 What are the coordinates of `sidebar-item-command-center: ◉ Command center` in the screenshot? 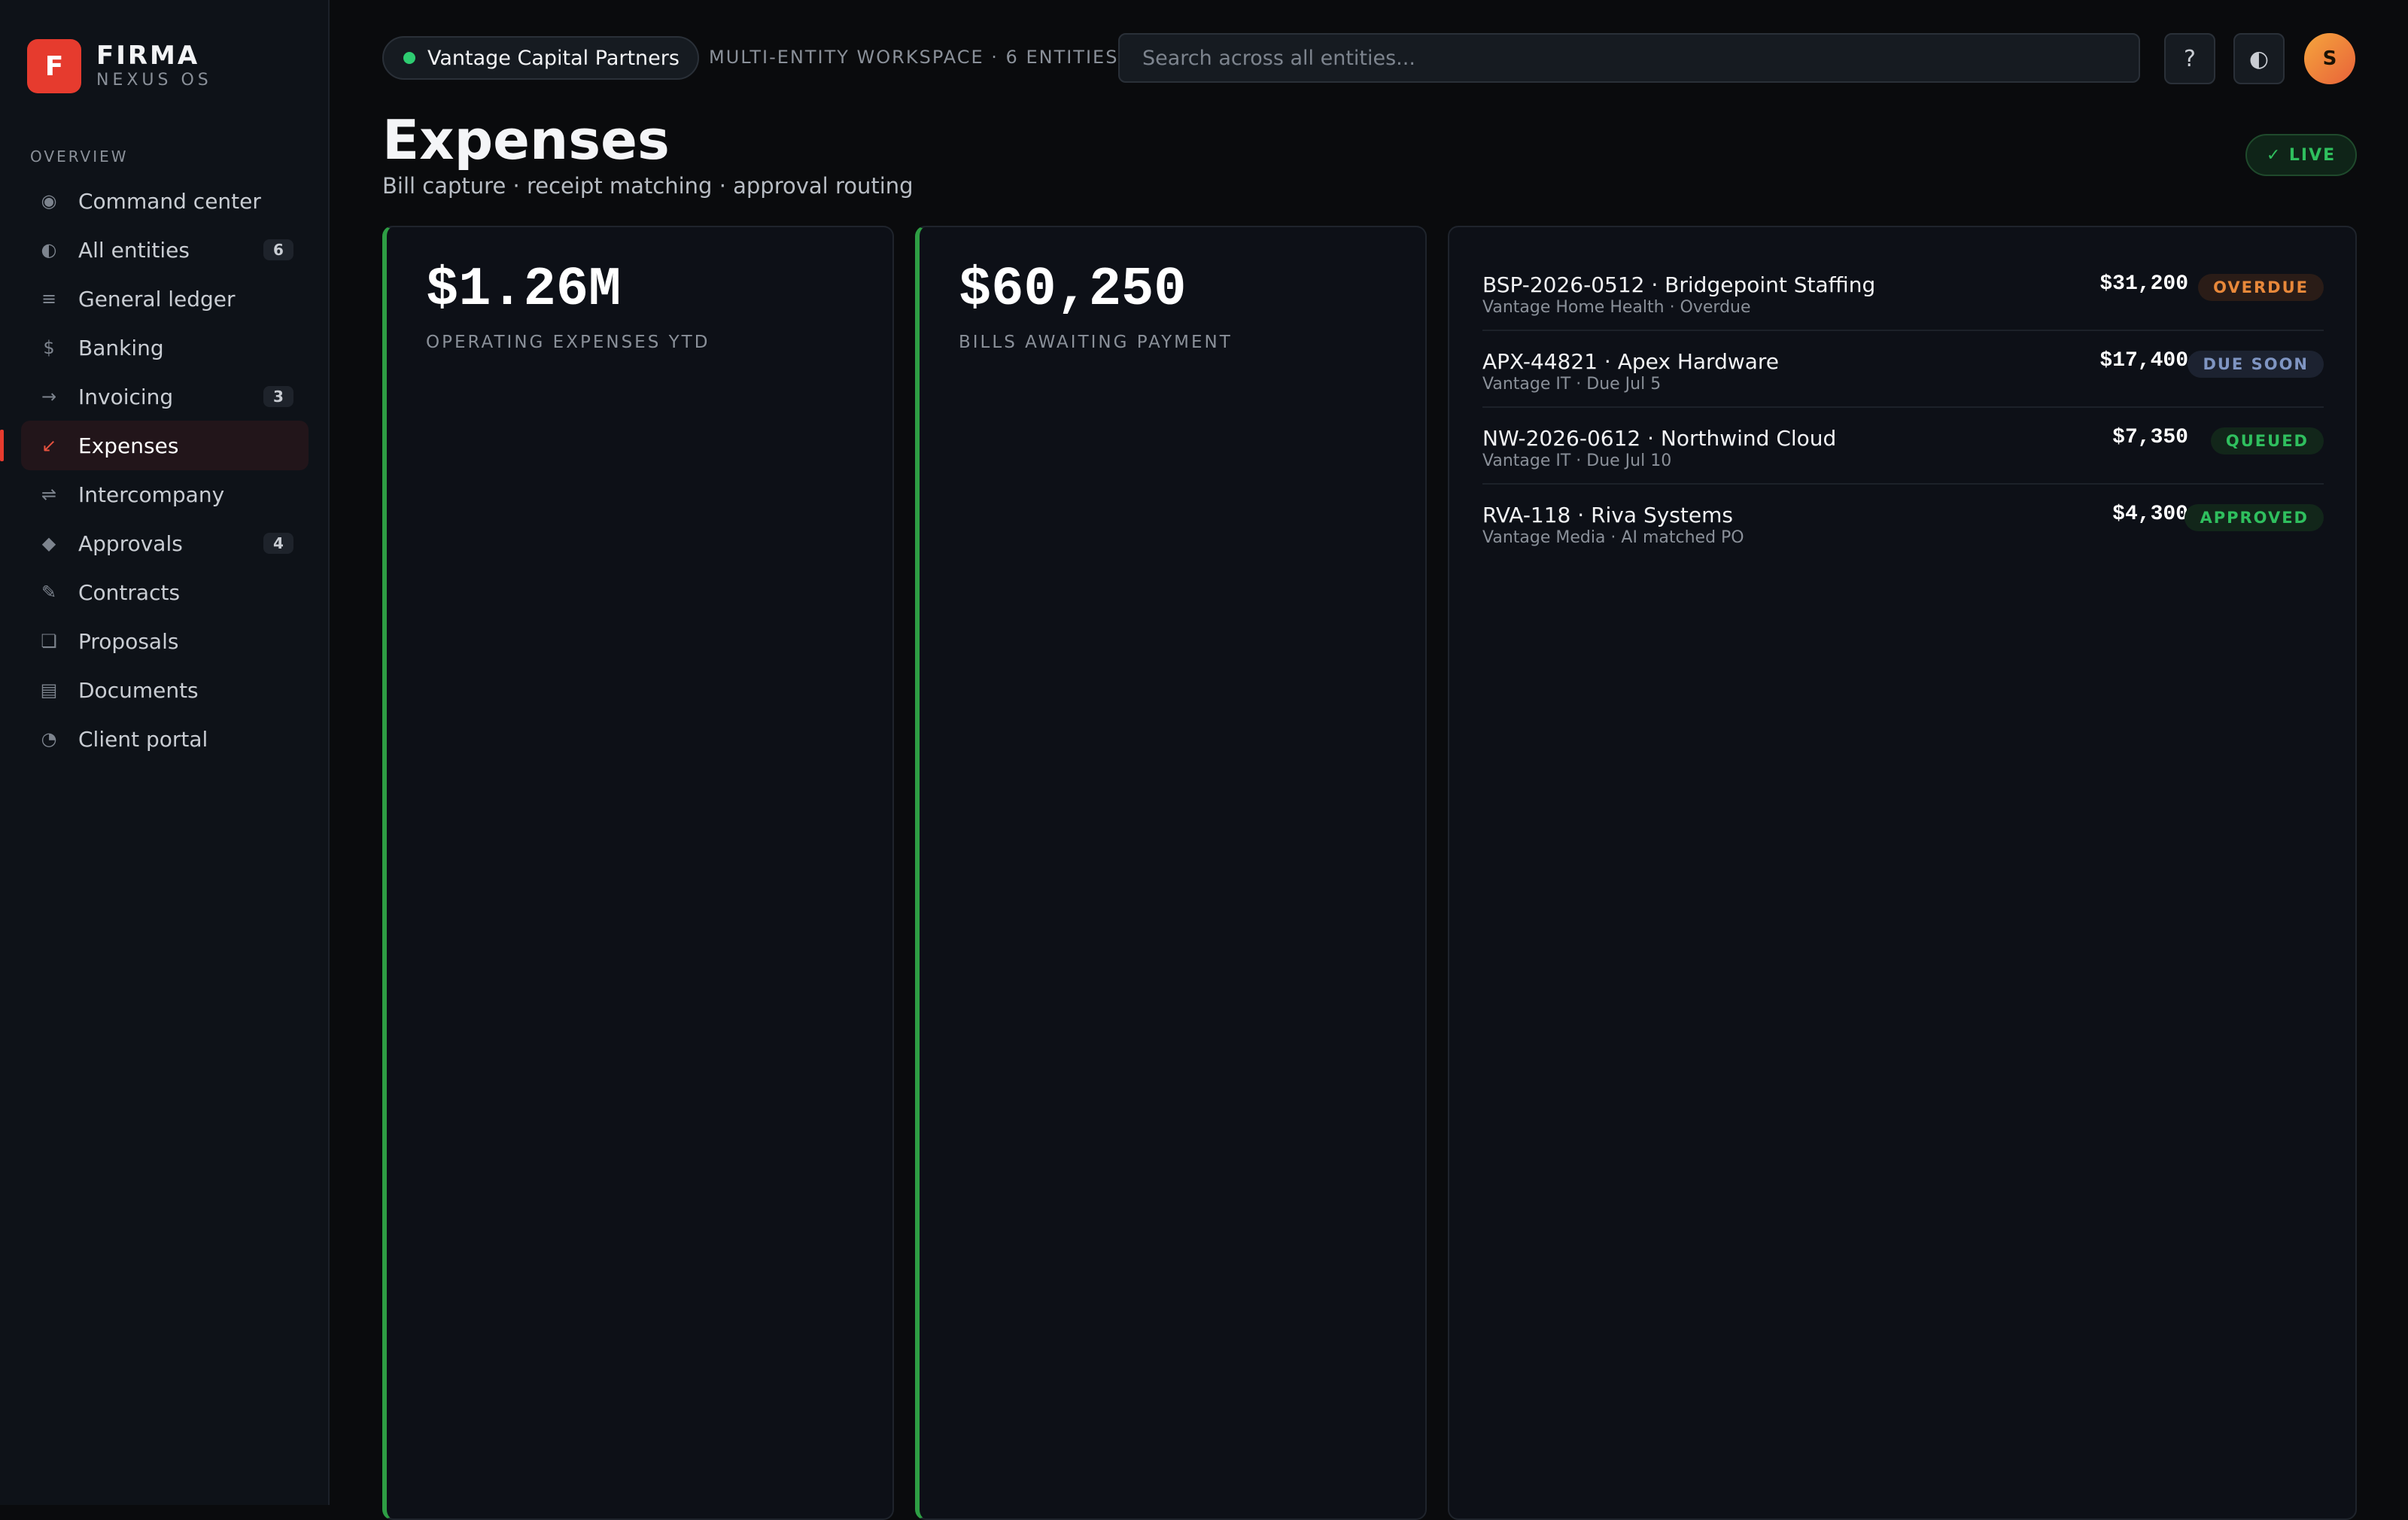 It's located at (165, 201).